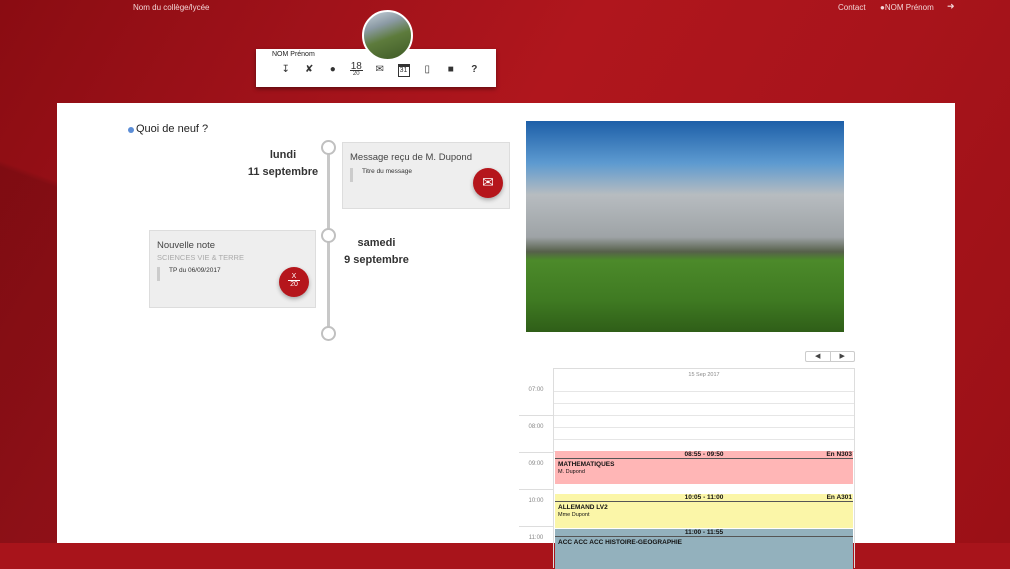 The width and height of the screenshot is (1010, 569). Describe the element at coordinates (536, 427) in the screenshot. I see `hour-label: 08:00` at that location.